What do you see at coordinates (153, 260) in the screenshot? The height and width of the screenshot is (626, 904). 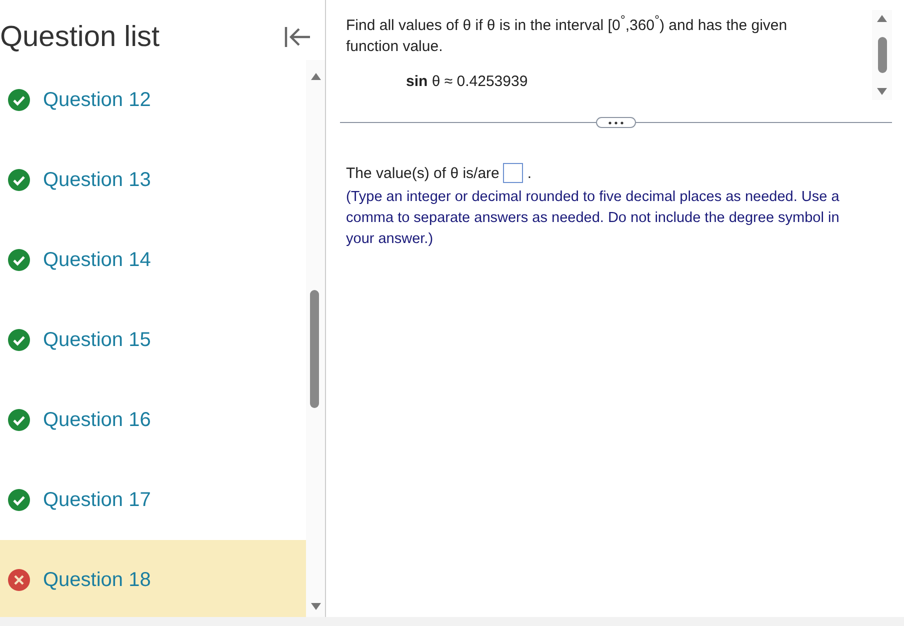 I see `question-item: Question 14` at bounding box center [153, 260].